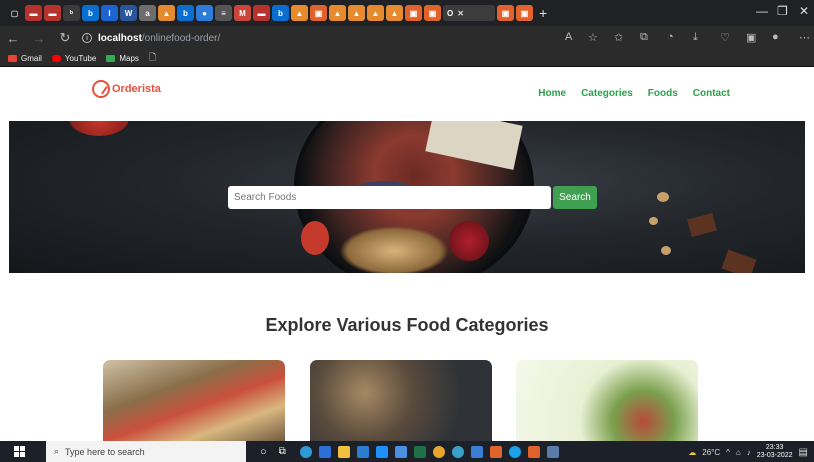  Describe the element at coordinates (533, 451) in the screenshot. I see `powerpoint-icon` at that location.